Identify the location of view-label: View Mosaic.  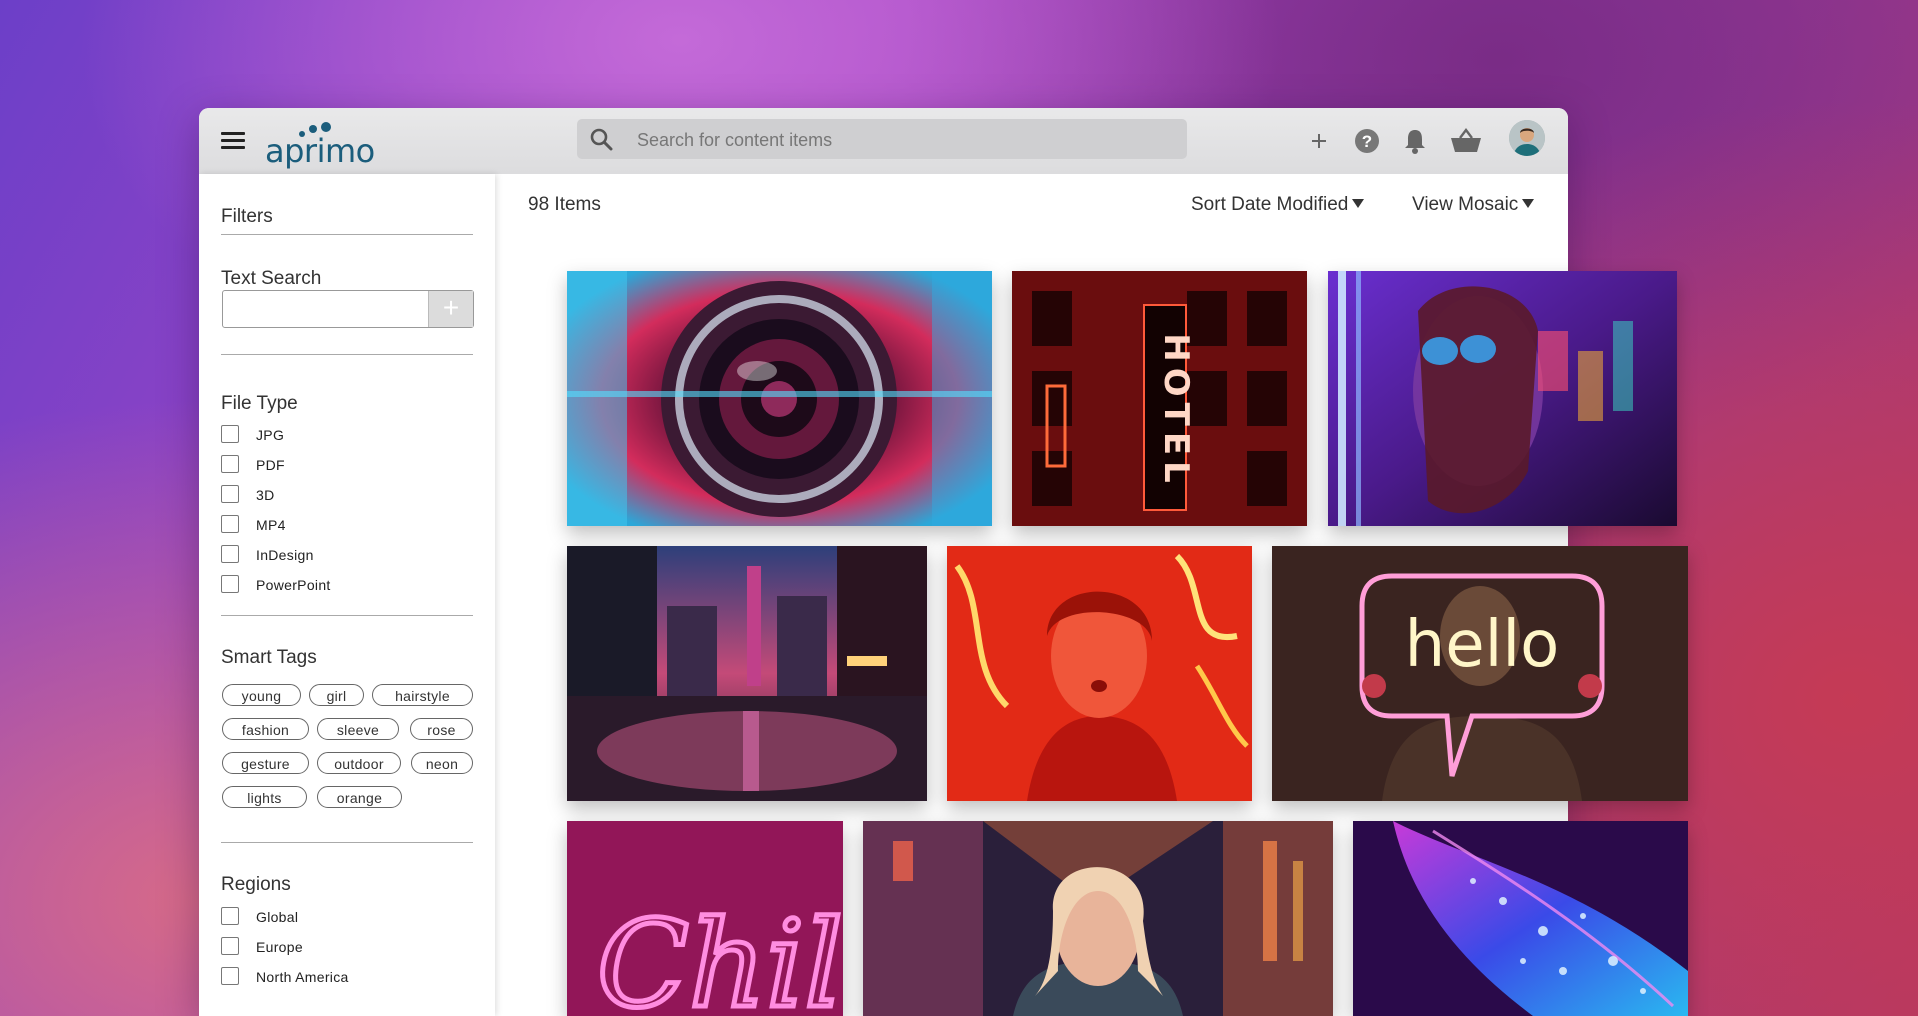
(1465, 204).